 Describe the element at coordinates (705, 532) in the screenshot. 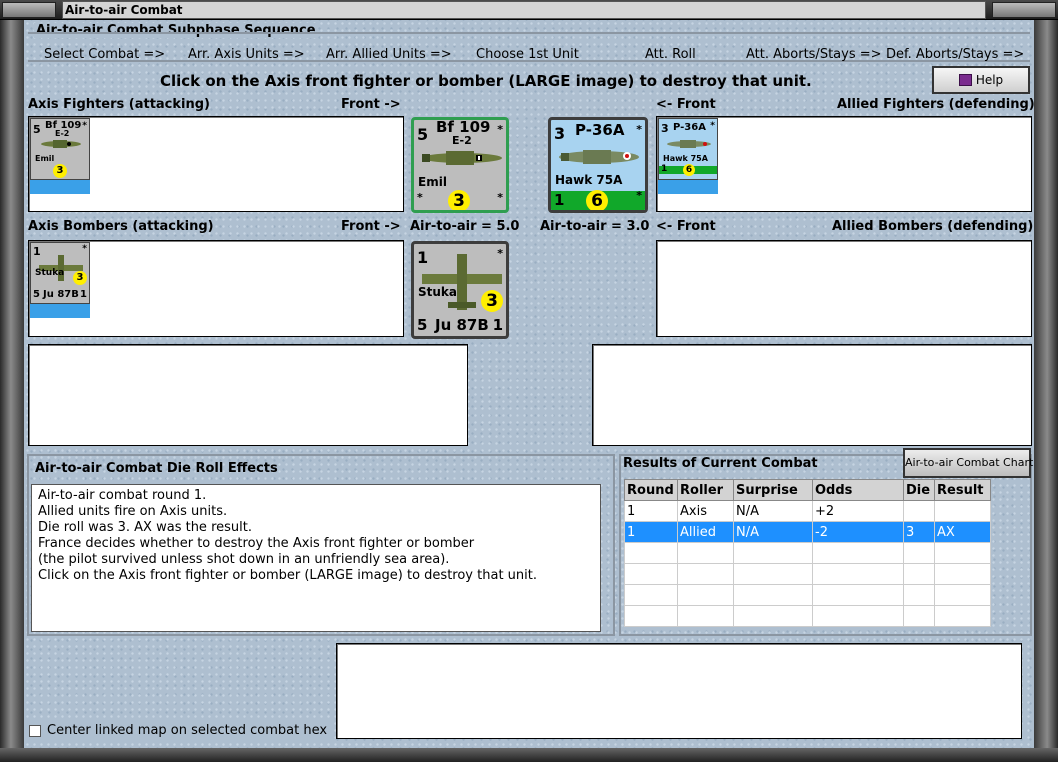

I see `cell-roller: Allied` at that location.